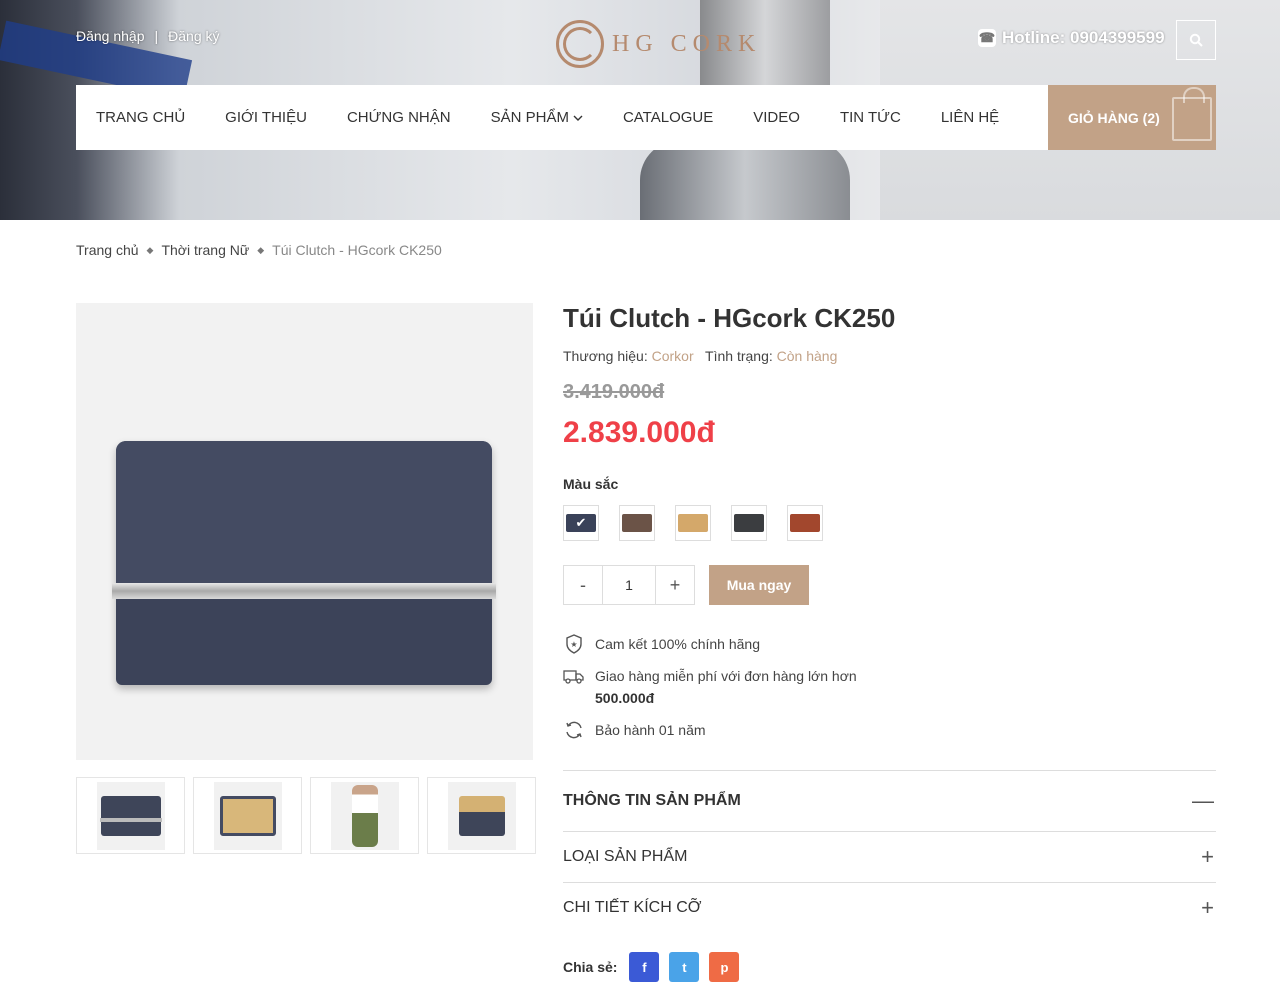 This screenshot has width=1280, height=1002. I want to click on status-value: Còn hàng, so click(807, 356).